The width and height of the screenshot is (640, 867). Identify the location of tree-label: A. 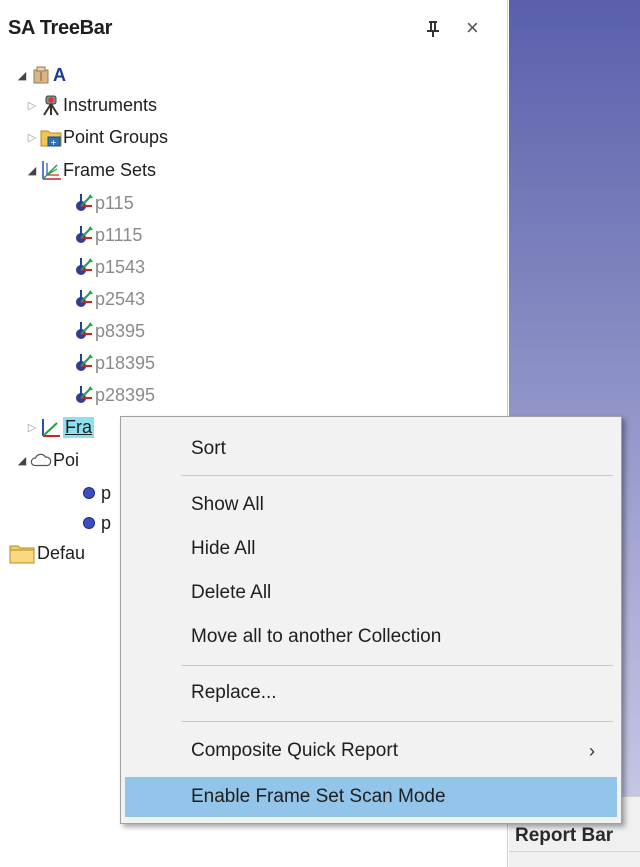
(59, 74).